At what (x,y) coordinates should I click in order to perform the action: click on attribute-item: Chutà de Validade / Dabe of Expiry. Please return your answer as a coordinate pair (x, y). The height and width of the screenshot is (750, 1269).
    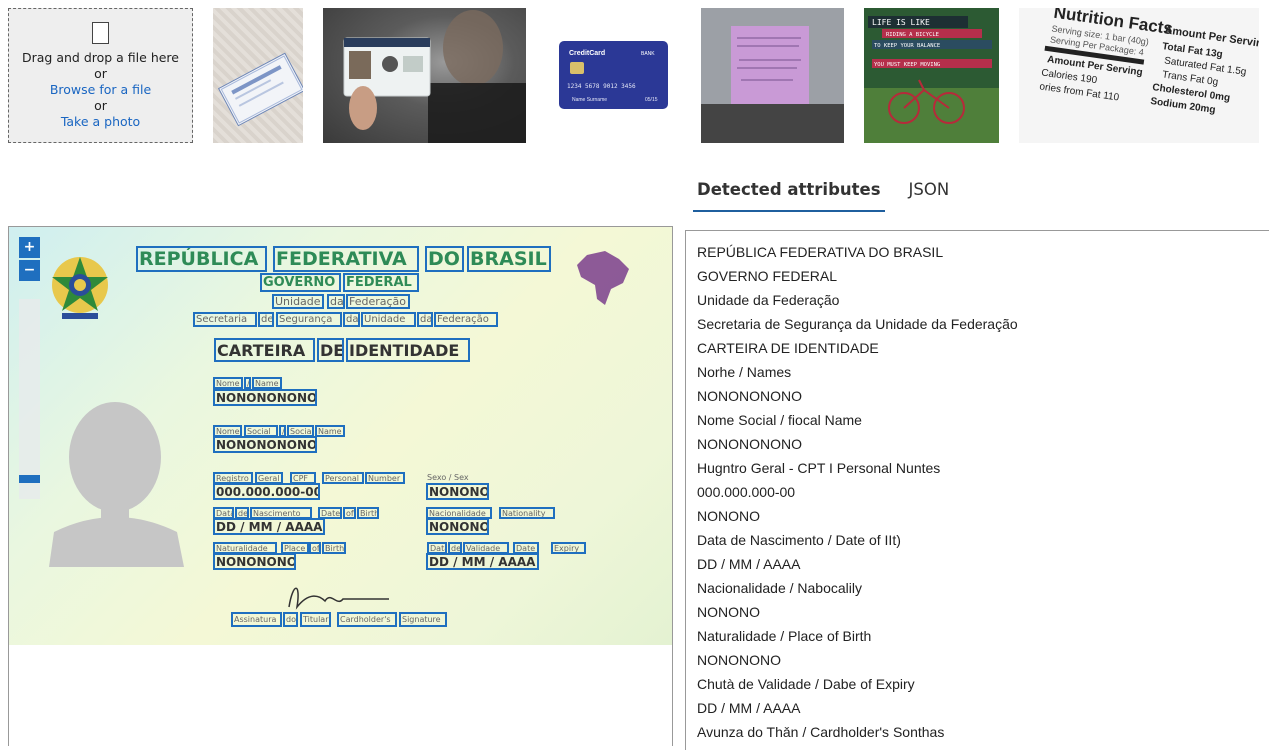
    Looking at the image, I should click on (806, 684).